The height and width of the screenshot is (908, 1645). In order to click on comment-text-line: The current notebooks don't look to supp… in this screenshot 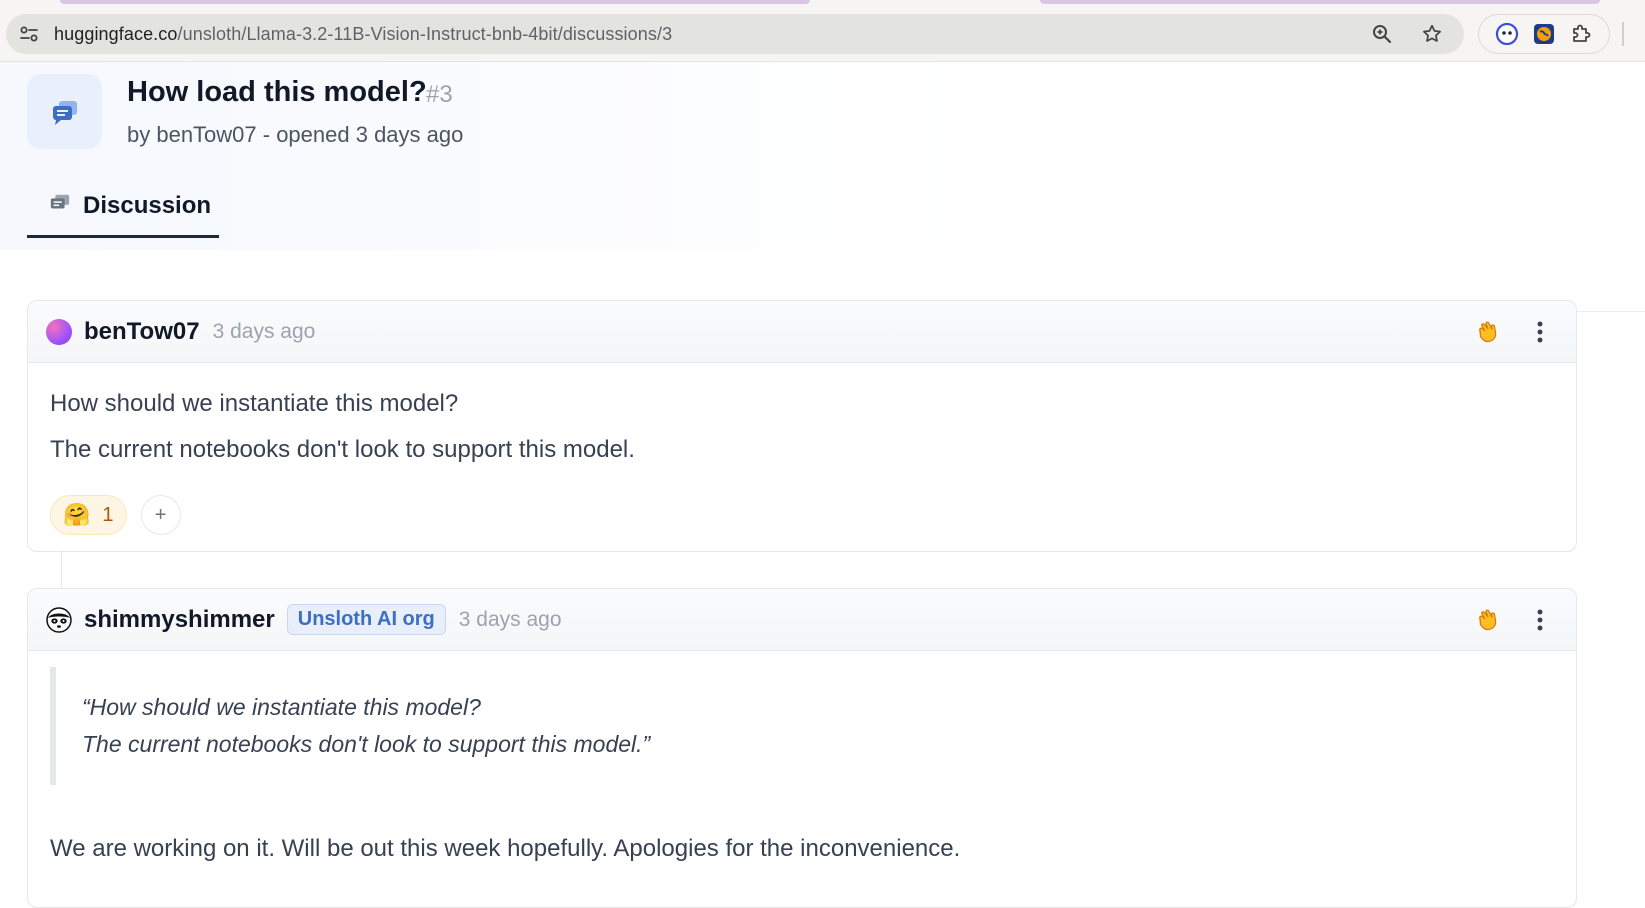, I will do `click(342, 449)`.